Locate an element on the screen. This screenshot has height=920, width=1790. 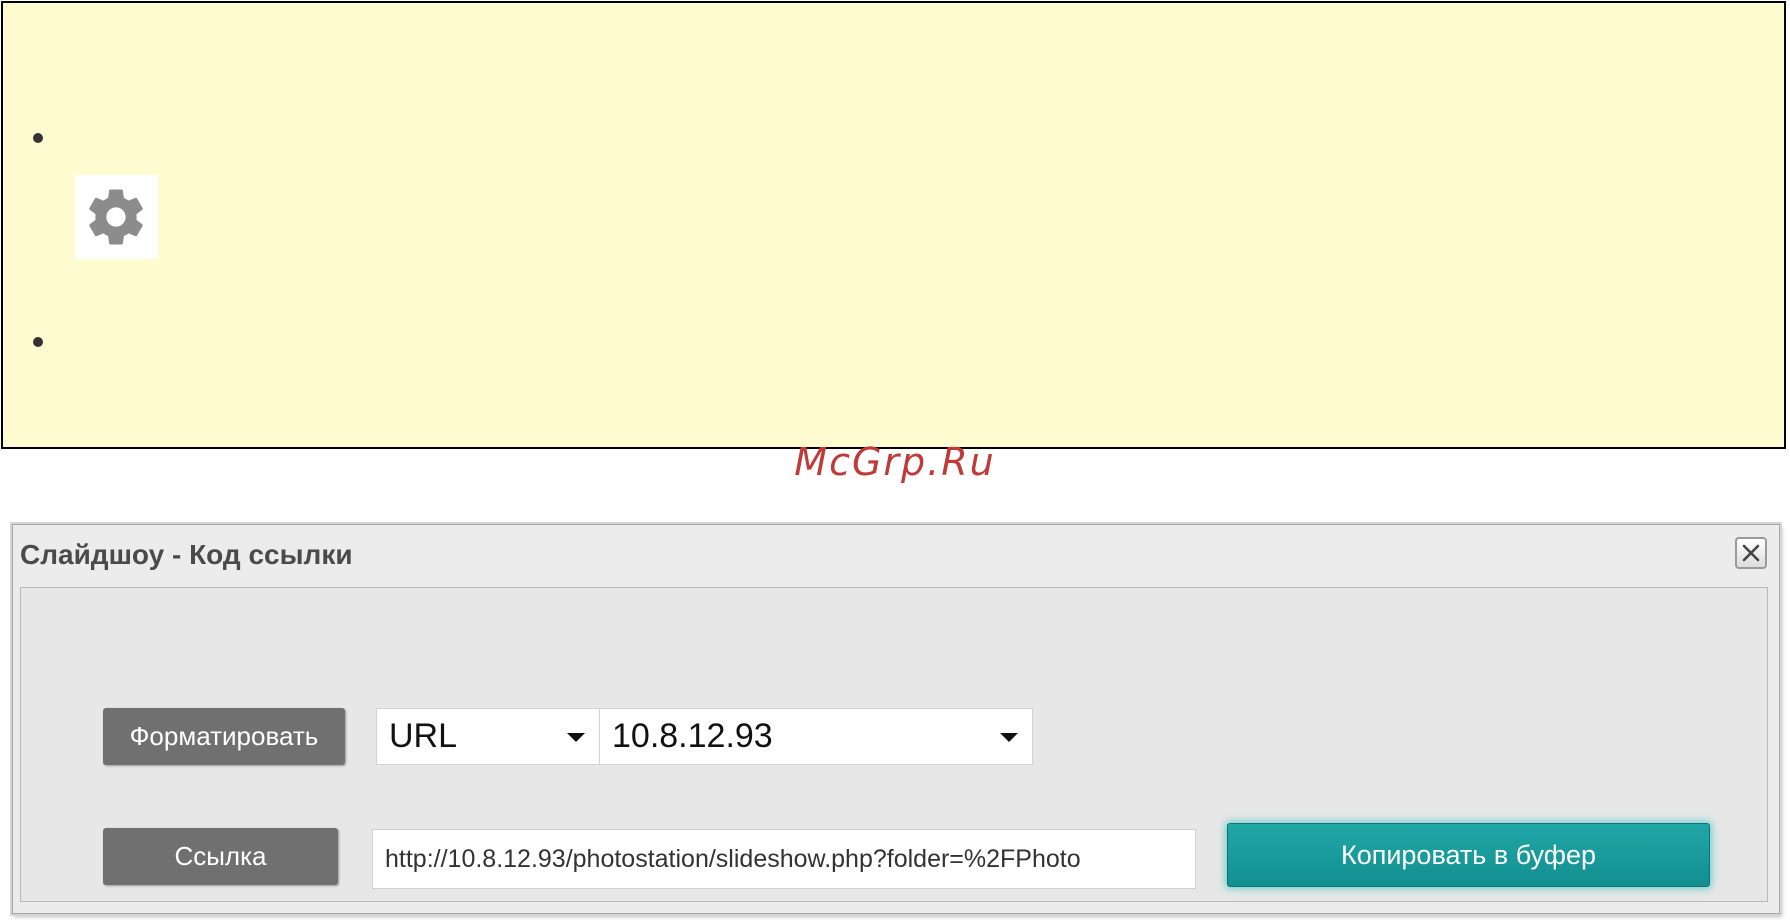
copy-to-clipboard-button: Копировать в буфер is located at coordinates (1468, 855).